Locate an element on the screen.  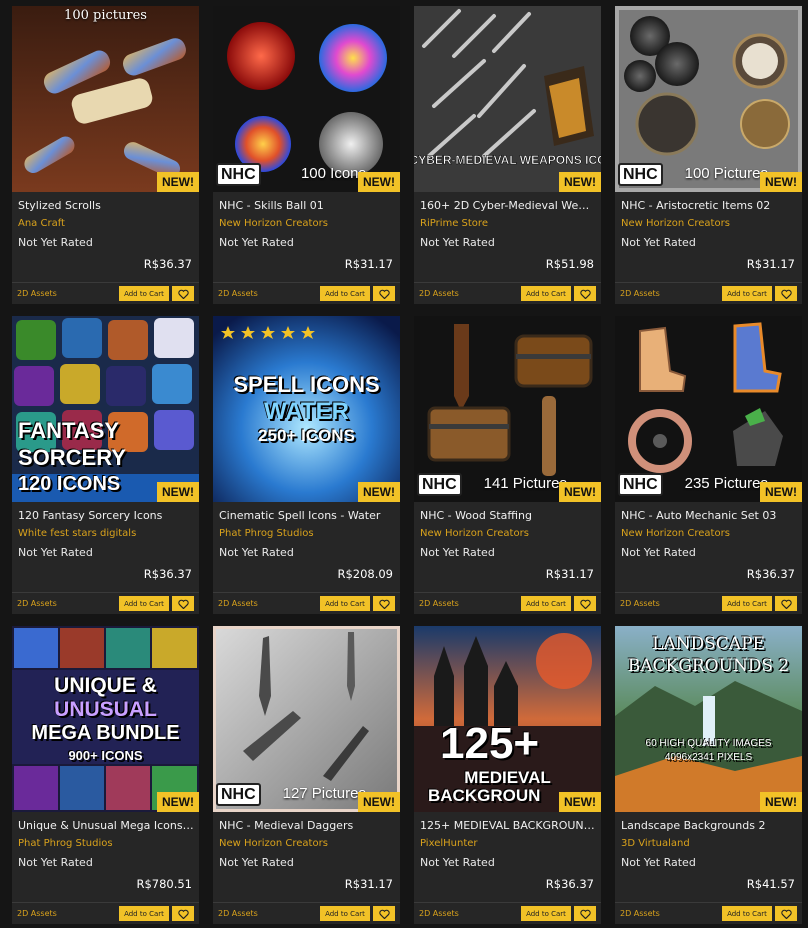
product-thumbnail: 2D CYBER-MEDIEVAL WEAPONS ICONS NEW! is located at coordinates (507, 99).